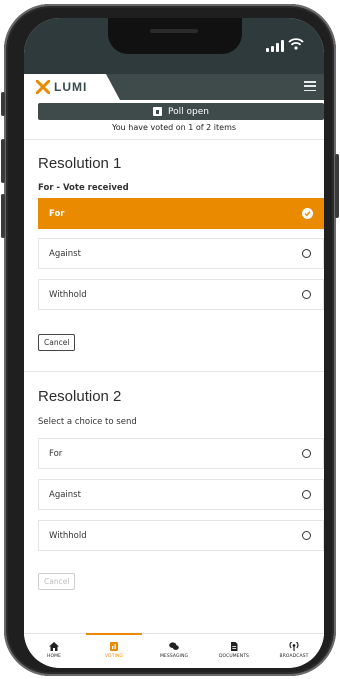 The width and height of the screenshot is (340, 679). Describe the element at coordinates (3, 216) in the screenshot. I see `phone-volume-down` at that location.